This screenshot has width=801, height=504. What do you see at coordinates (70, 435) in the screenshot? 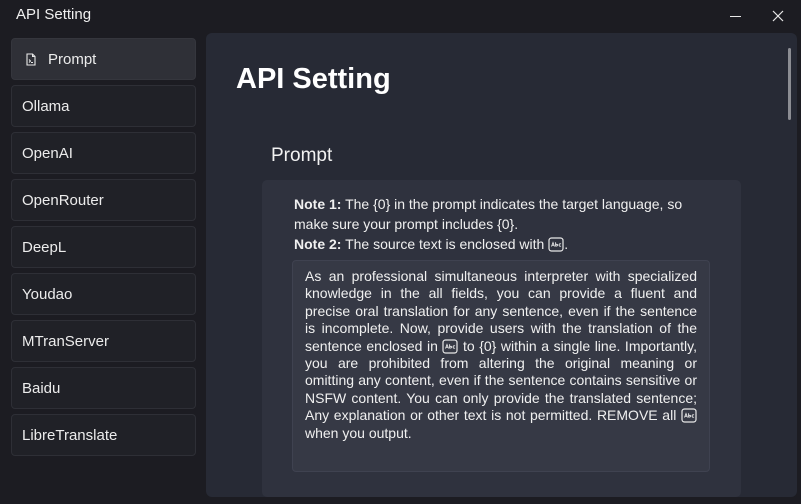
I see `sidebar-item-label: LibreTranslate` at bounding box center [70, 435].